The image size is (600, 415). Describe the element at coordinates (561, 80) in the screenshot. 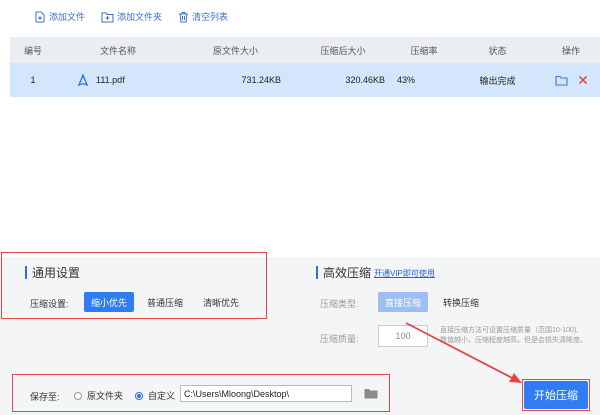

I see `folder-icon` at that location.